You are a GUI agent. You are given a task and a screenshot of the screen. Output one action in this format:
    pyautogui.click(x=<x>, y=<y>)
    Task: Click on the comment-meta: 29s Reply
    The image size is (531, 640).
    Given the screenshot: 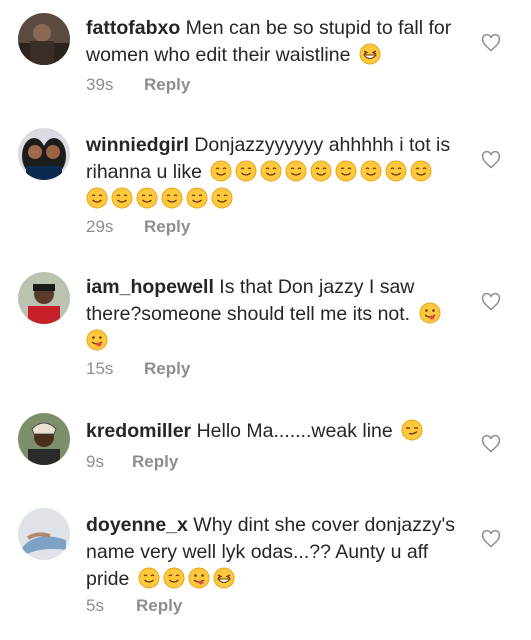 What is the action you would take?
    pyautogui.click(x=138, y=227)
    